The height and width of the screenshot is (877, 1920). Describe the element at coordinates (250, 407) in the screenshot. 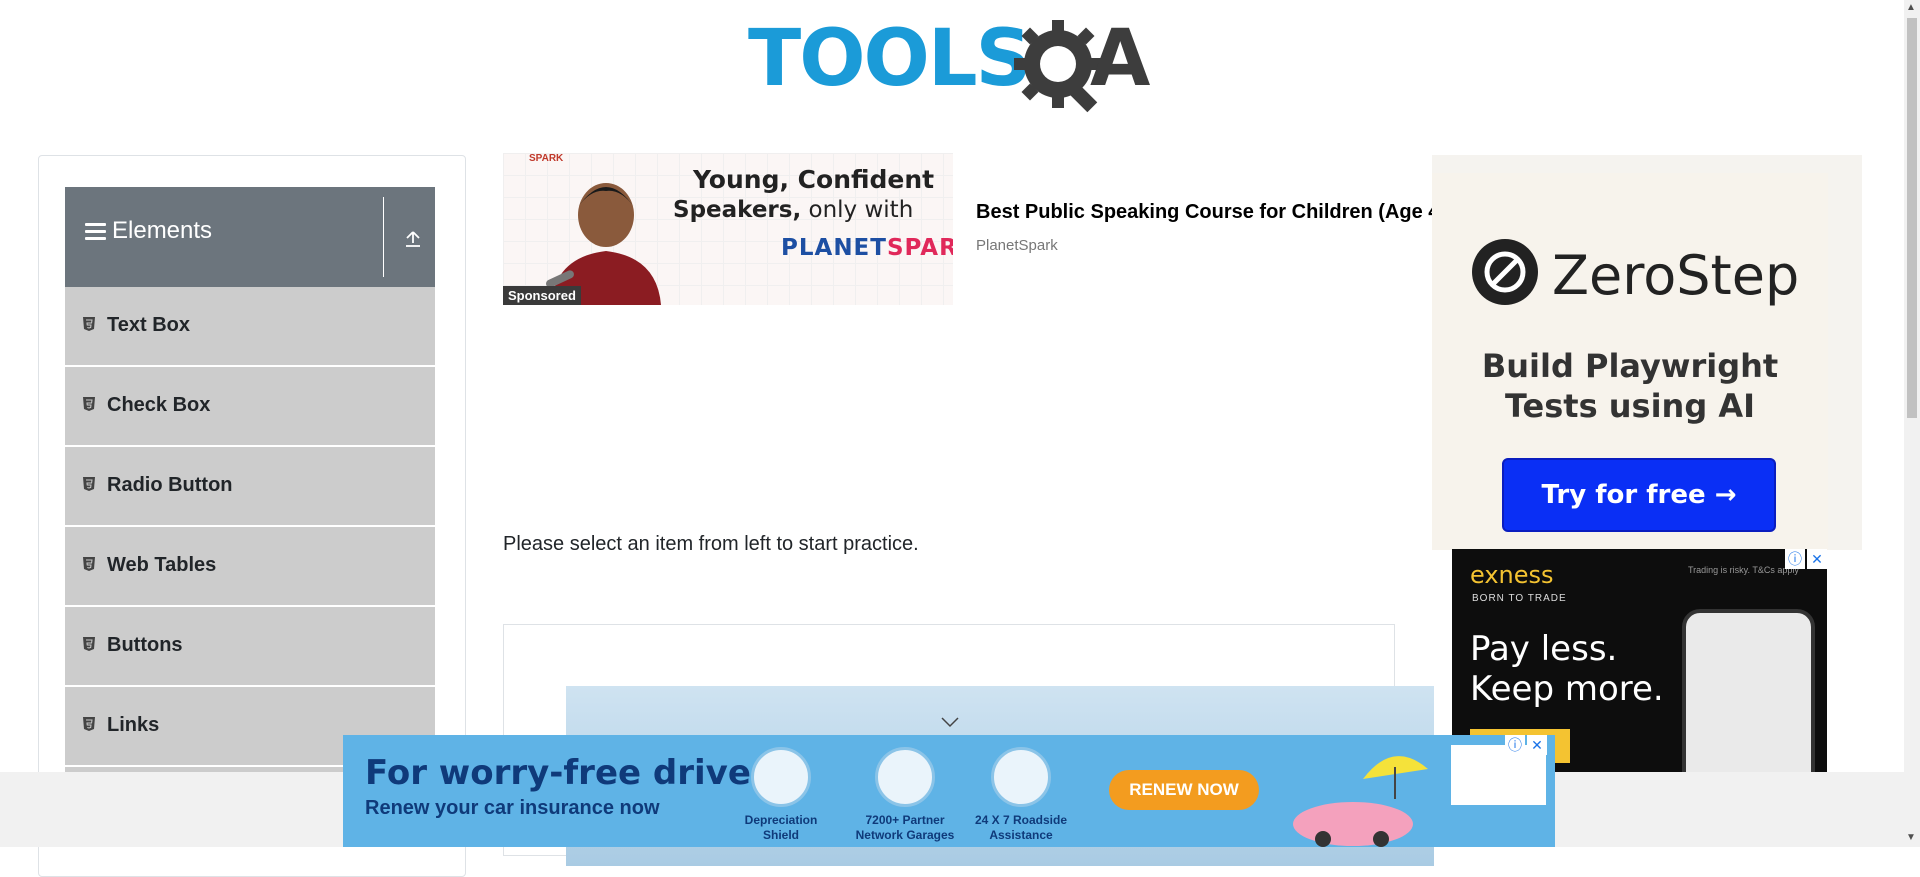

I see `menu-item-check-box: Check Box` at that location.